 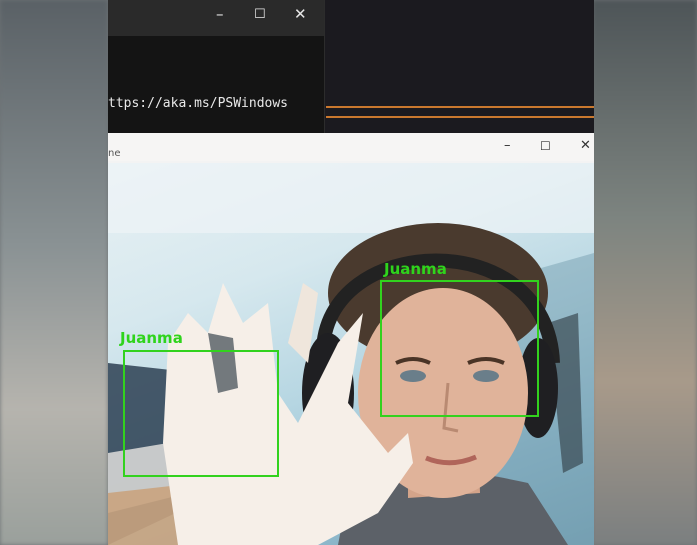 I want to click on terminal-output-line: ttps://aka.ms/PSWindows, so click(x=198, y=103).